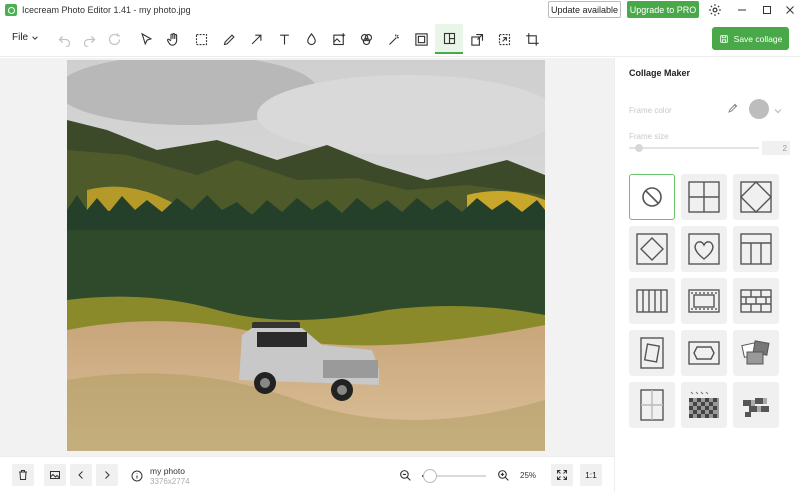 Image resolution: width=800 pixels, height=492 pixels. I want to click on resize-icon, so click(504, 39).